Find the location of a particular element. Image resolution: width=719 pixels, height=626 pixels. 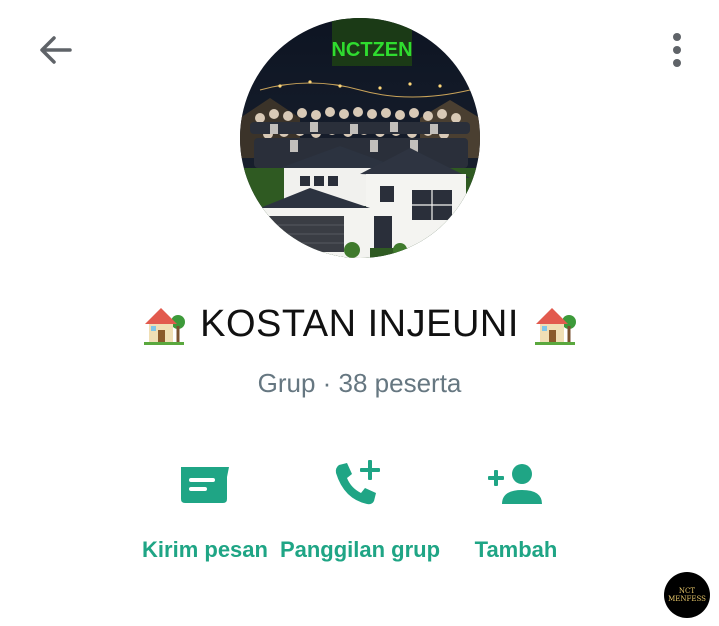

watermark-line1: NCT is located at coordinates (687, 591).